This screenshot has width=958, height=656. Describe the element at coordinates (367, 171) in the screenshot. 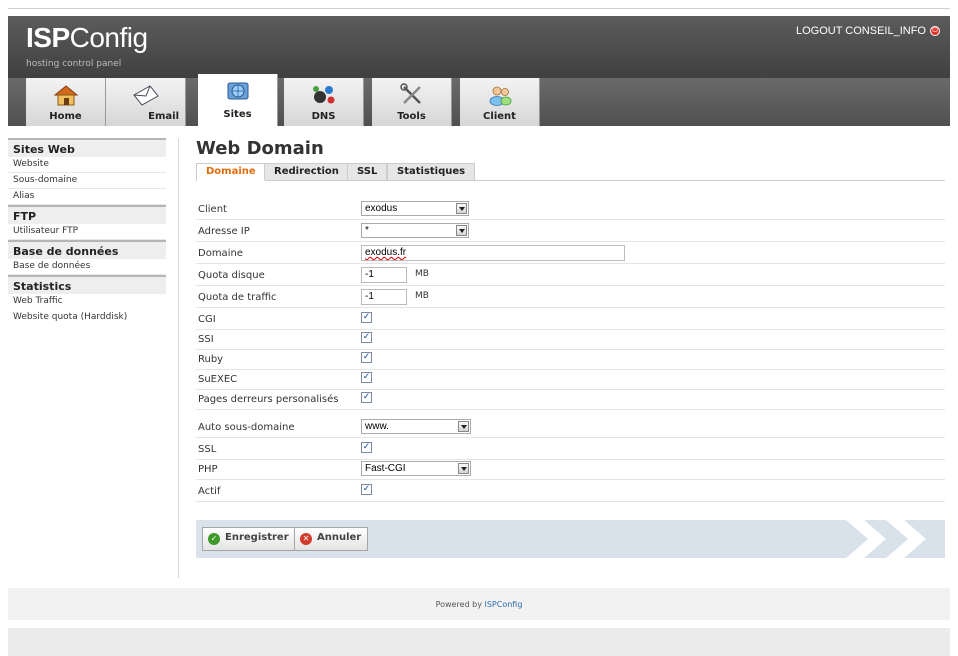

I see `tab-ssl: SSL` at that location.